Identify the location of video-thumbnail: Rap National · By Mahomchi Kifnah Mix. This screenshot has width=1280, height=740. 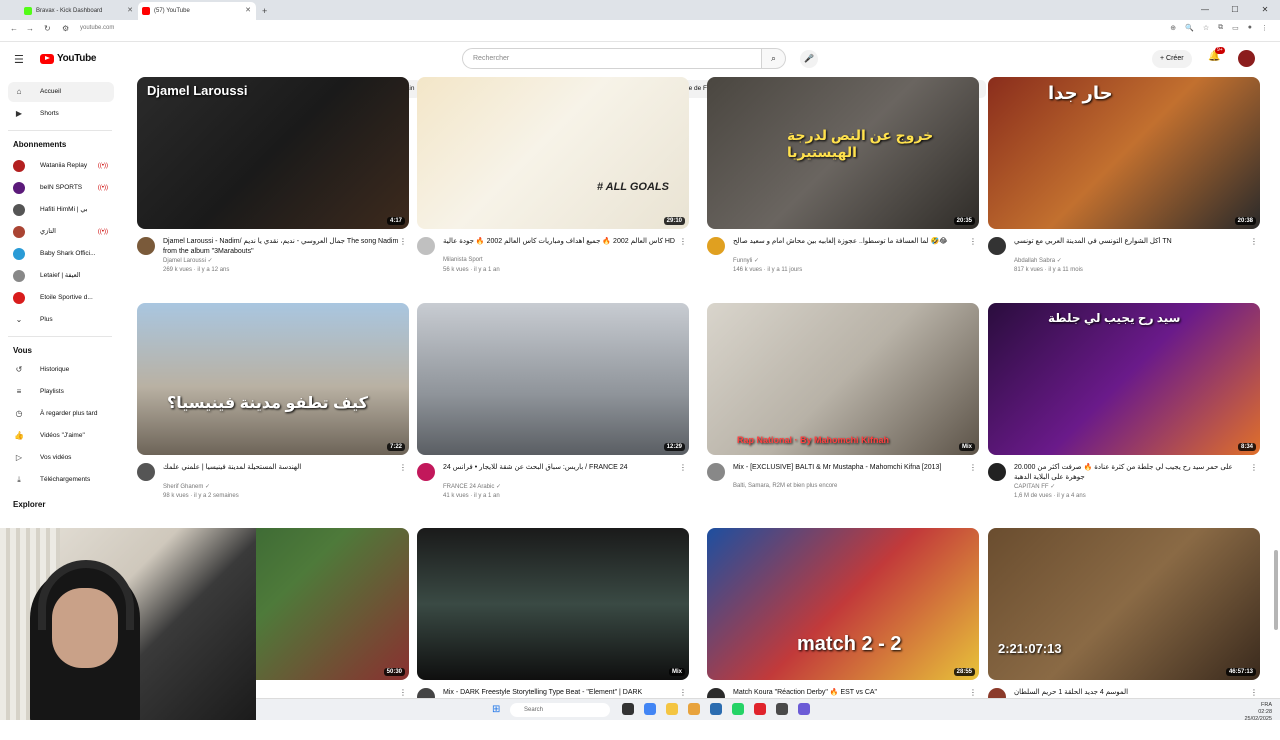
(843, 379).